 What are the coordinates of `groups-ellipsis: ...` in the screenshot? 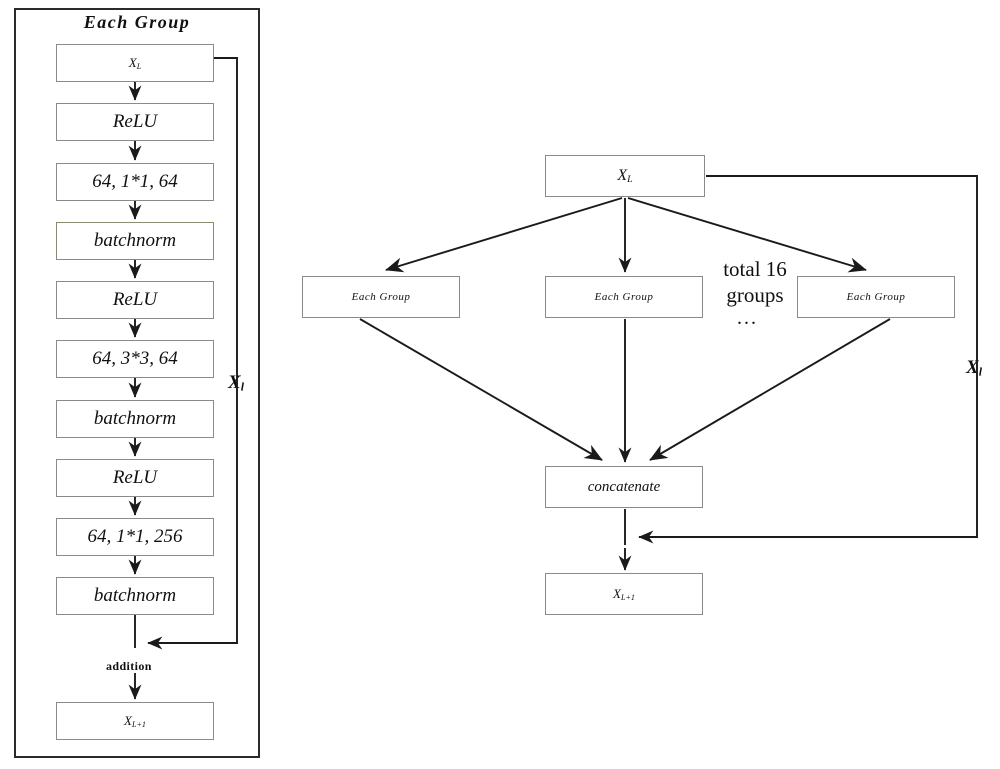 It's located at (747, 318).